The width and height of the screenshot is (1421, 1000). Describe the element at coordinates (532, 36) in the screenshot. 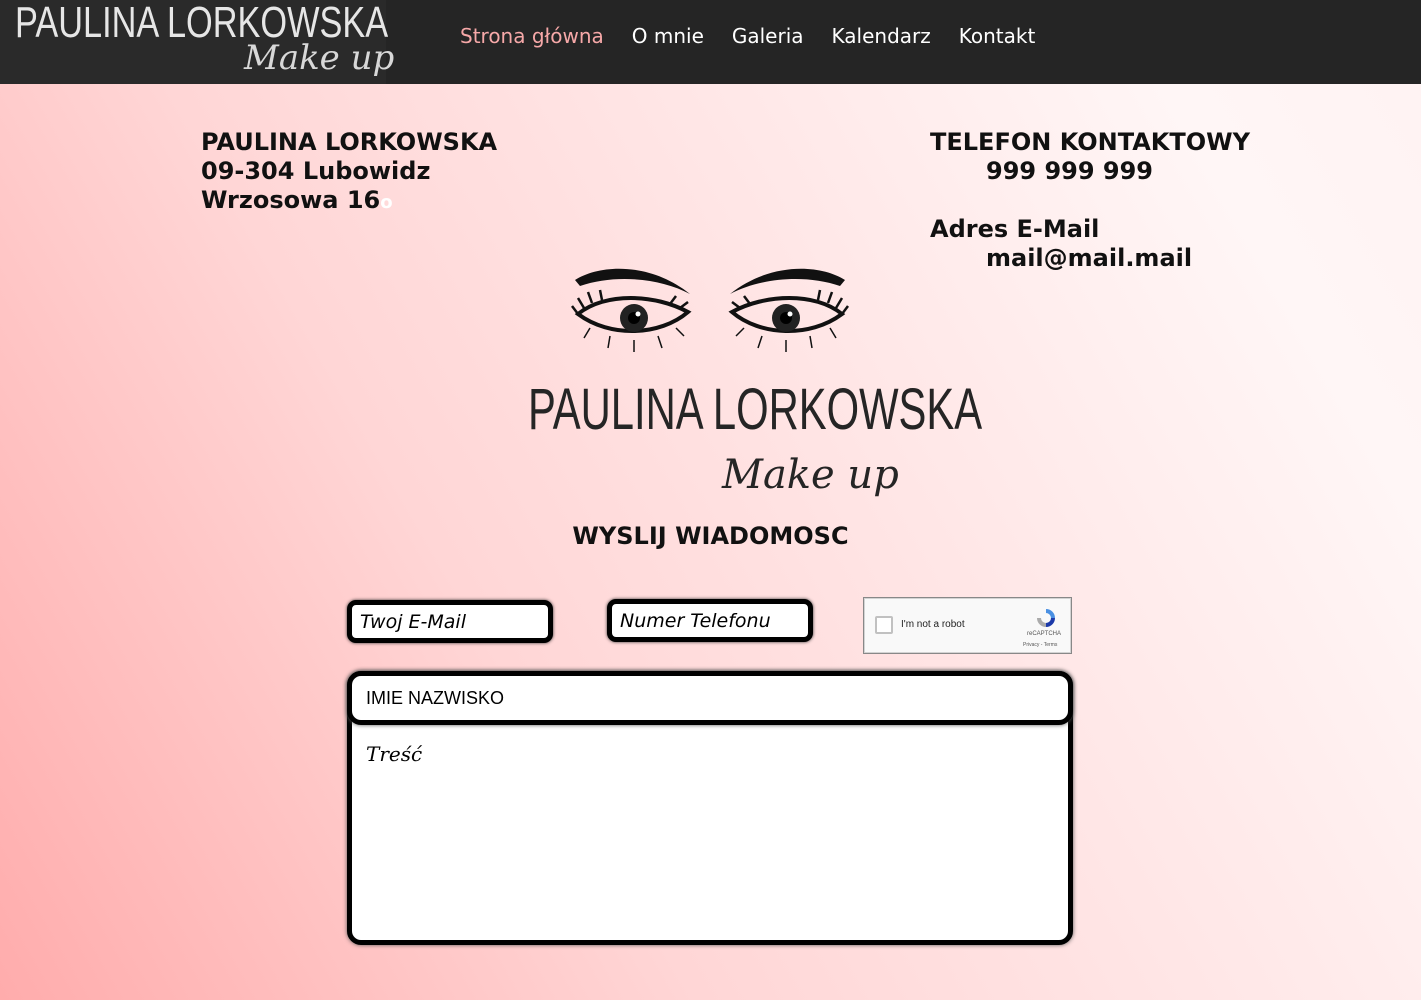

I see `nav-item-home: Strona główna` at that location.